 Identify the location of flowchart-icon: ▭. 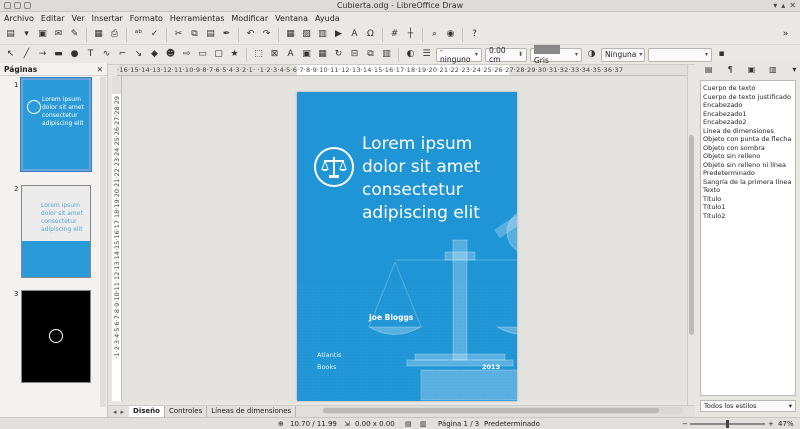
(202, 54).